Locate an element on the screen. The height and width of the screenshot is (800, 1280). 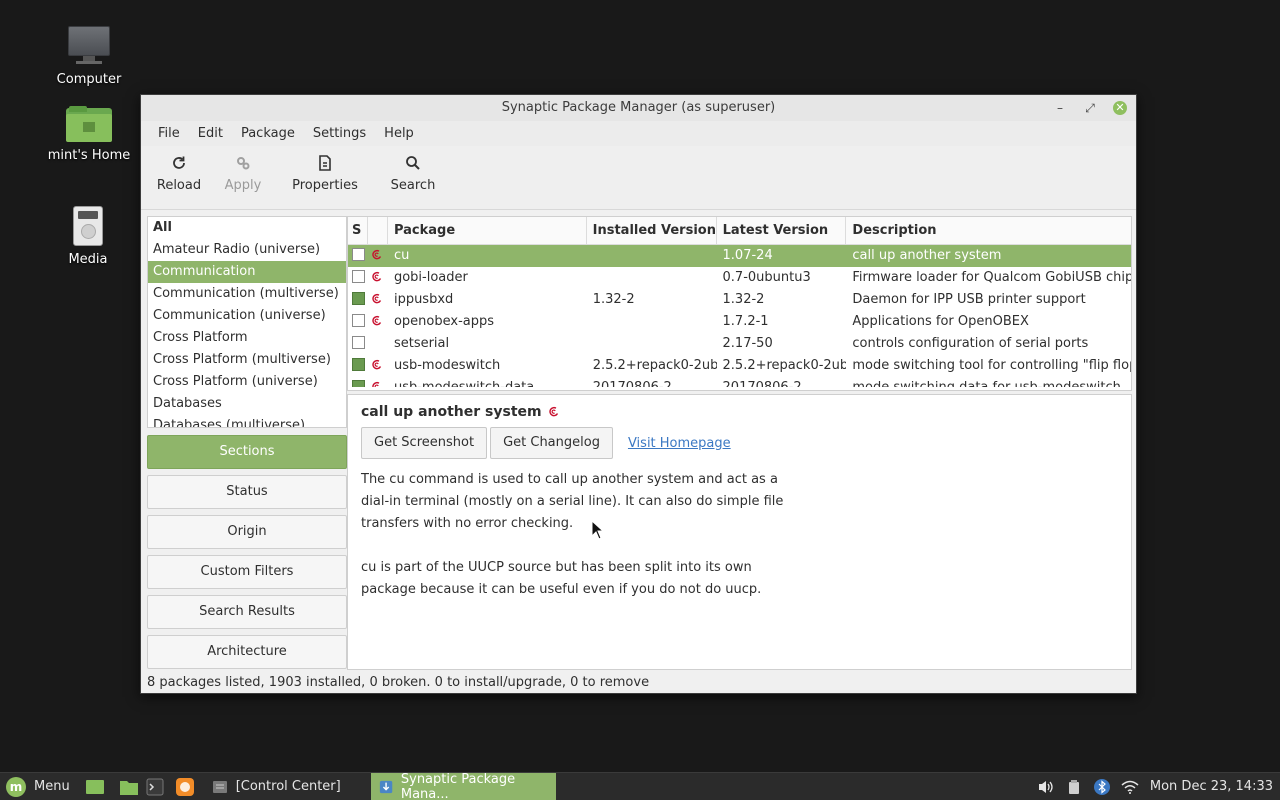
removable-drive-icon is located at coordinates (1074, 786).